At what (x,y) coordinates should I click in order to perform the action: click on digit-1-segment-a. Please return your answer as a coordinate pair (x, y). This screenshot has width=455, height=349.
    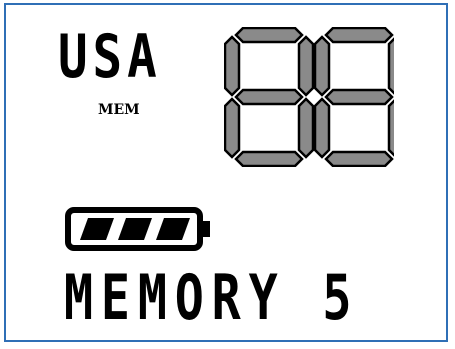
    Looking at the image, I should click on (269, 35).